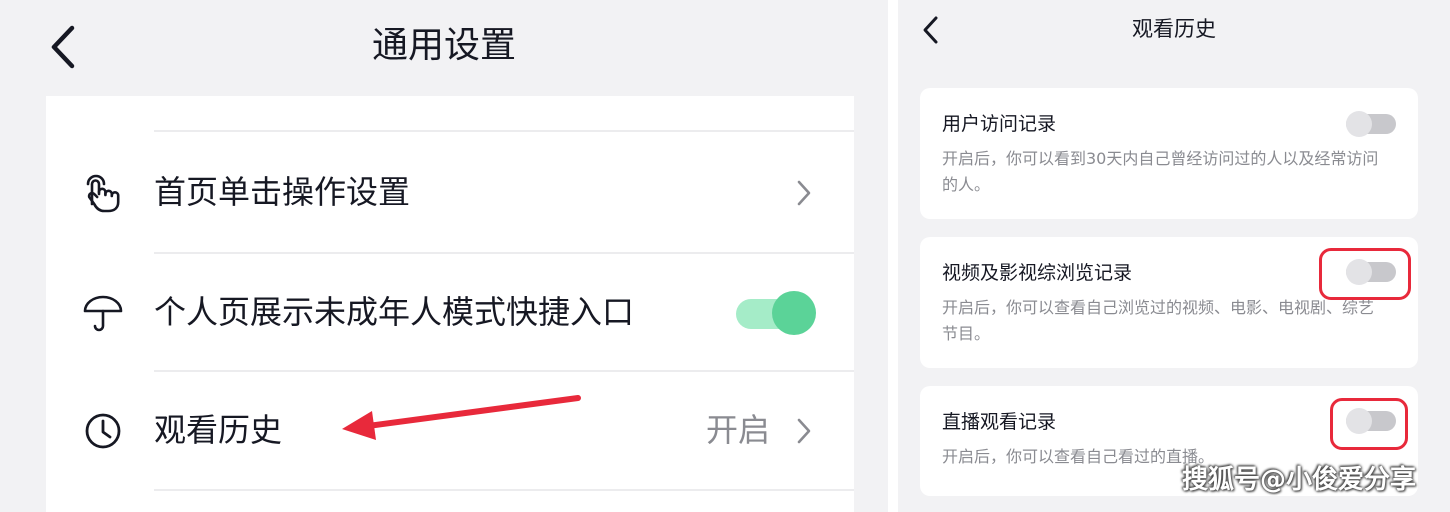 The image size is (1450, 512). I want to click on settings-item-label: 首页单击操作设置, so click(282, 192).